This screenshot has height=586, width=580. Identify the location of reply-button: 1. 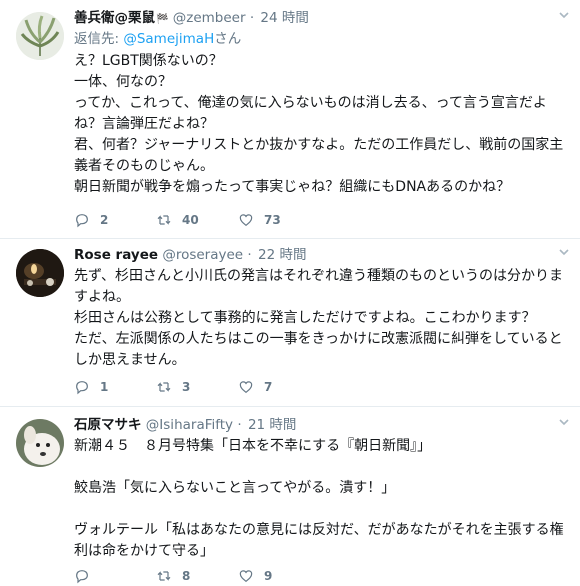
(91, 387).